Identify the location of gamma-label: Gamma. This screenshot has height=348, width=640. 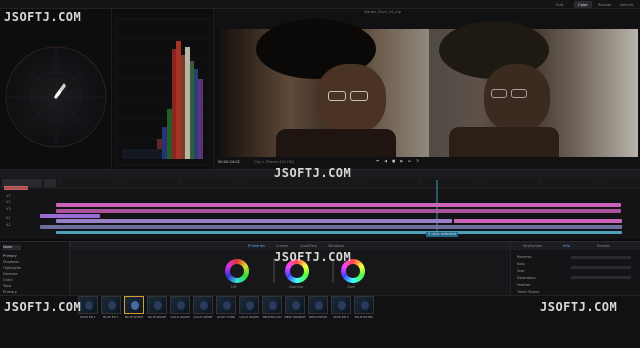
(296, 287).